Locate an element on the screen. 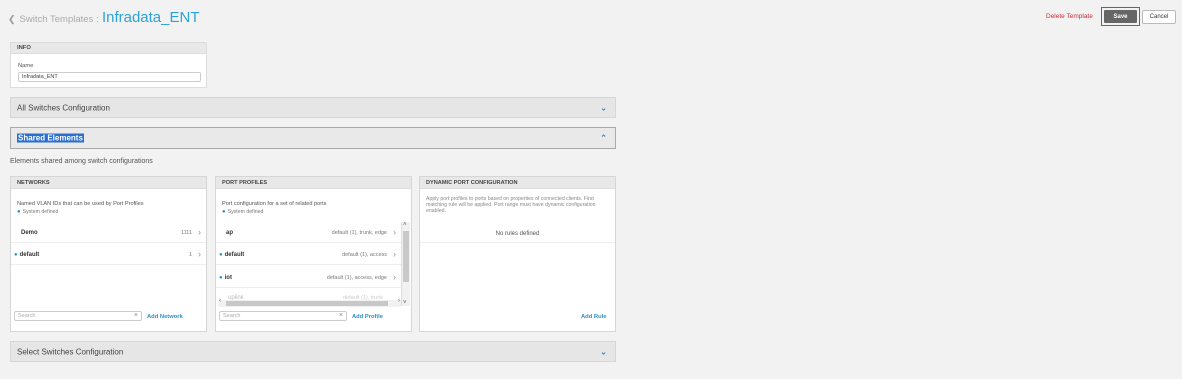 This screenshot has height=379, width=1182. networks-heading: NETWORKS is located at coordinates (108, 183).